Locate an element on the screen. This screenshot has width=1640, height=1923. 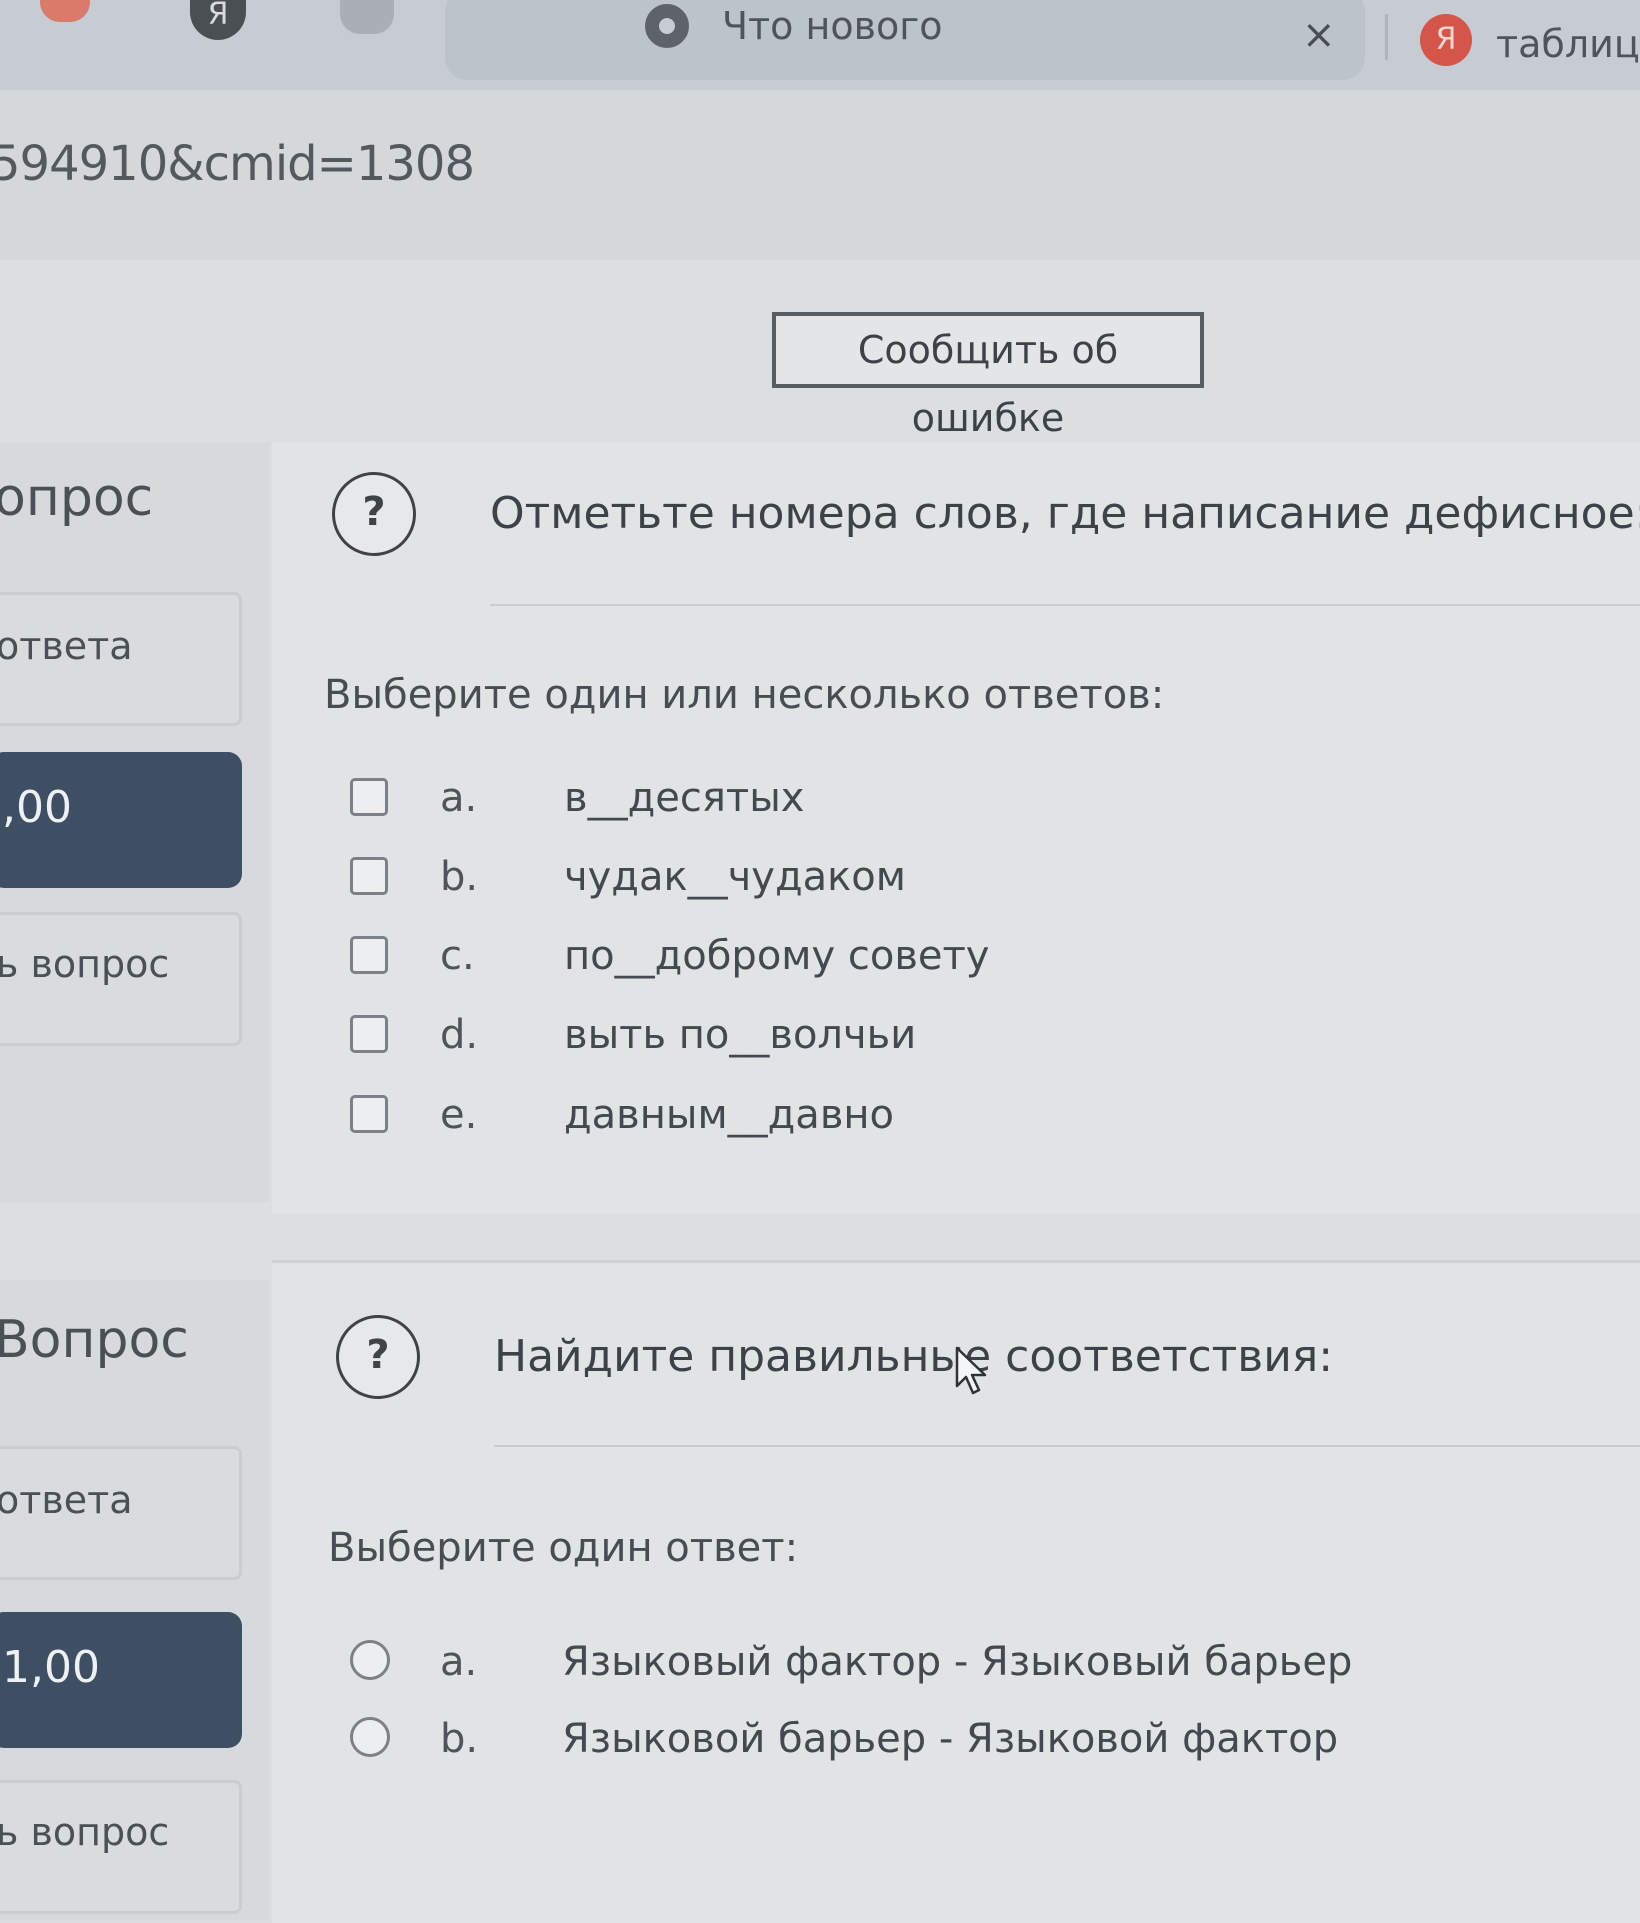
answer-option: b. чудак__чудаком is located at coordinates (872, 879).